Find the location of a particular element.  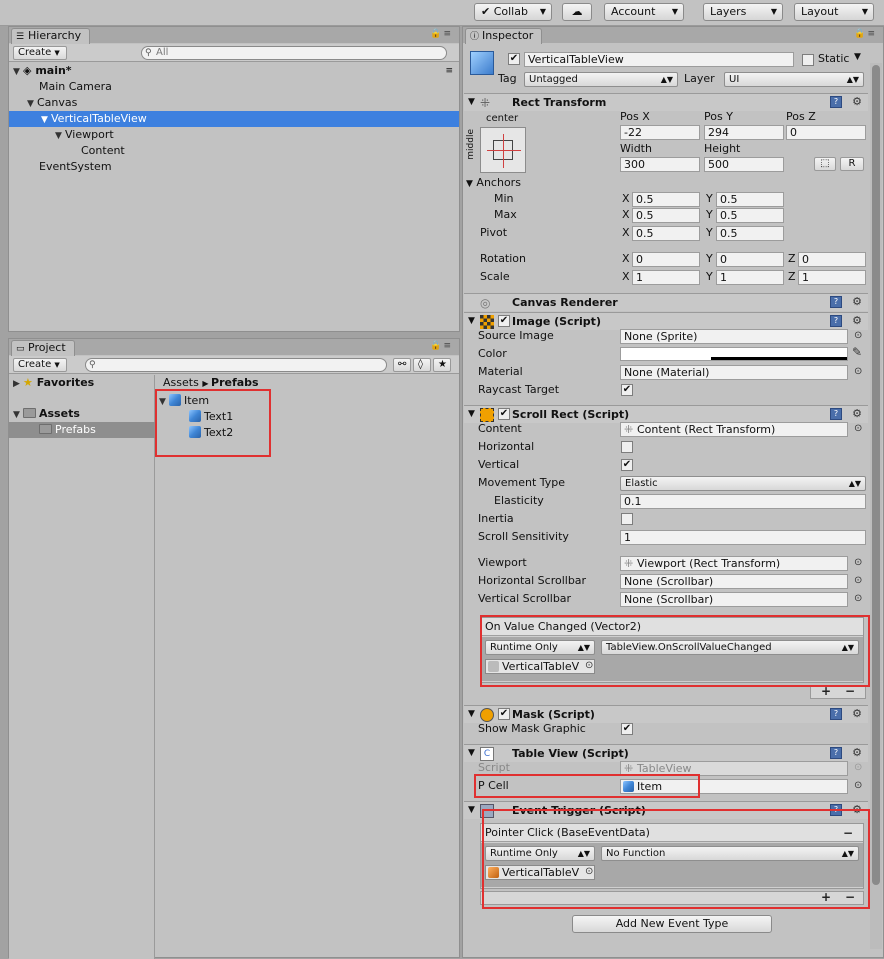

raycast-target-checkbox: ✔ is located at coordinates (627, 390).